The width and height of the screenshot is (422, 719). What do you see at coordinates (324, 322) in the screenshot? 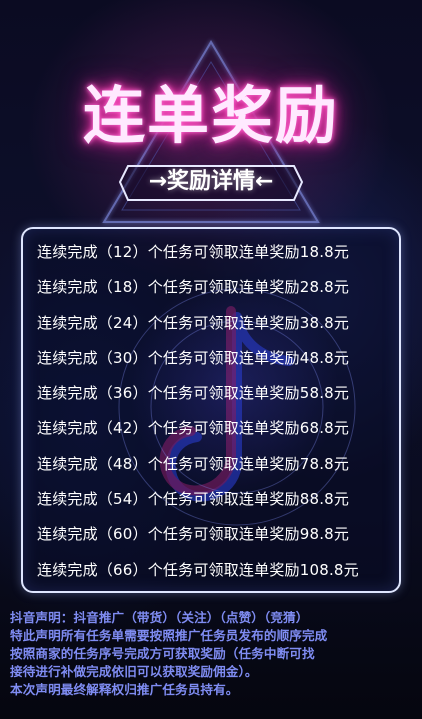
I see `reward-amount: 38.8元` at bounding box center [324, 322].